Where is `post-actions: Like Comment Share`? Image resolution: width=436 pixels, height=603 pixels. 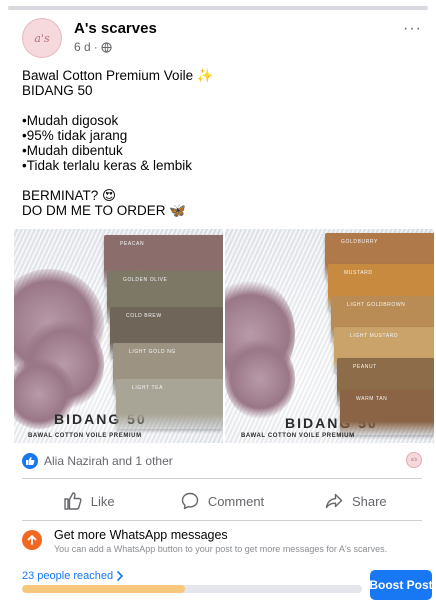 post-actions: Like Comment Share is located at coordinates (222, 501).